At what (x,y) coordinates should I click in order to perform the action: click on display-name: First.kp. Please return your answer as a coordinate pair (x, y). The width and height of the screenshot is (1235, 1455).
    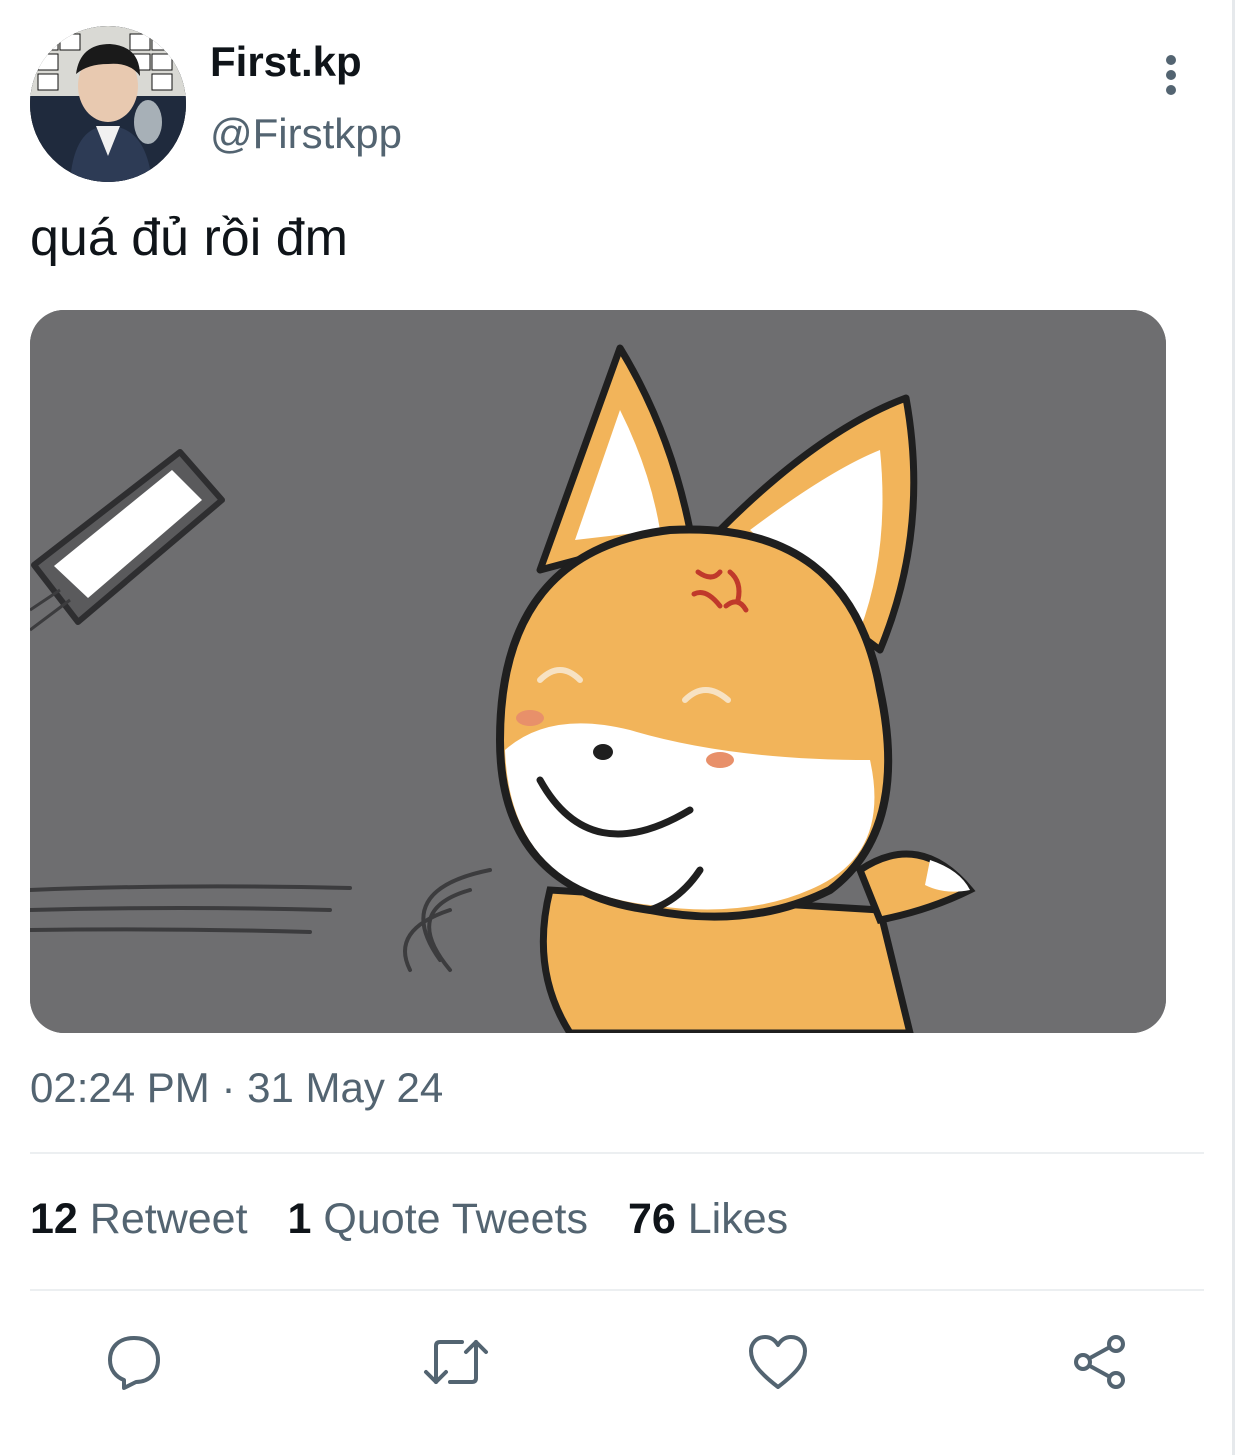
    Looking at the image, I should click on (286, 62).